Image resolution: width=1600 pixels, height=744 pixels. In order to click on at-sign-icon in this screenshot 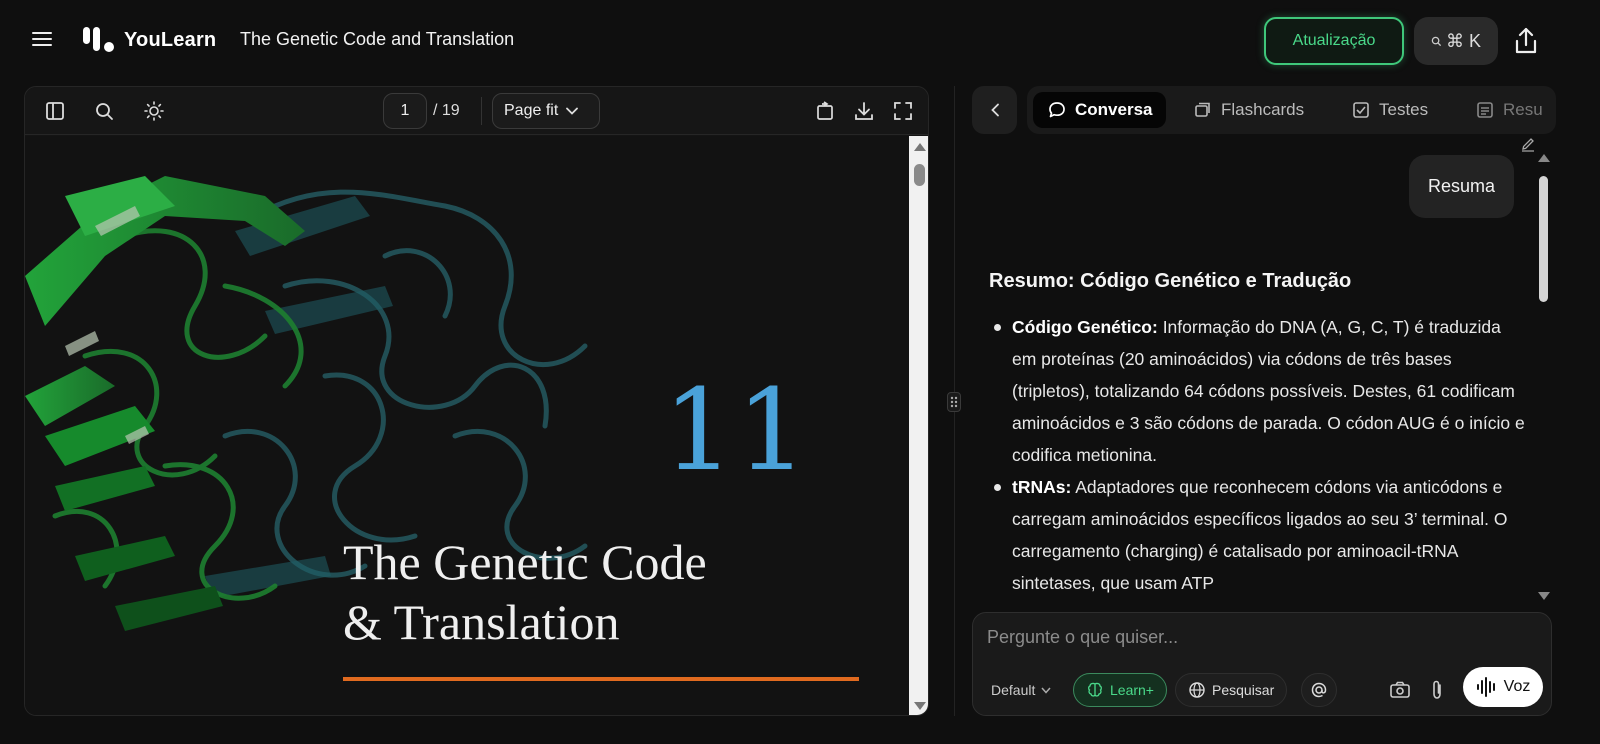, I will do `click(1319, 690)`.